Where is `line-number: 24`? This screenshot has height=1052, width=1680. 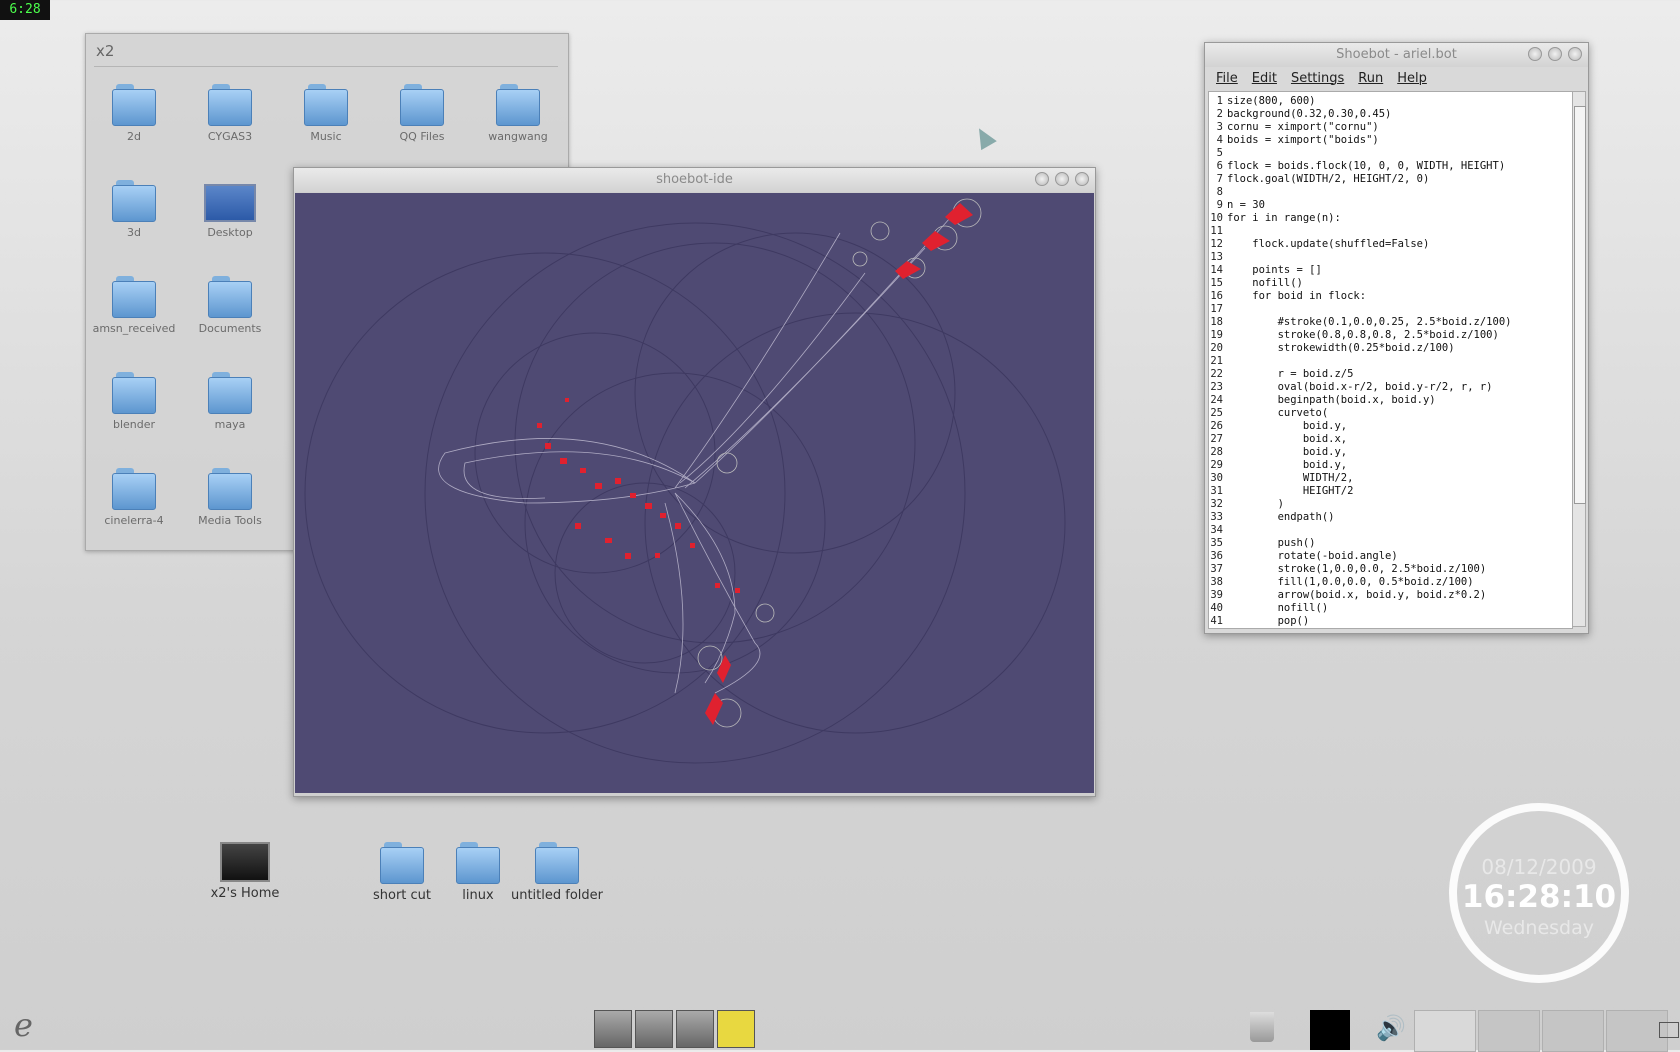 line-number: 24 is located at coordinates (1216, 400).